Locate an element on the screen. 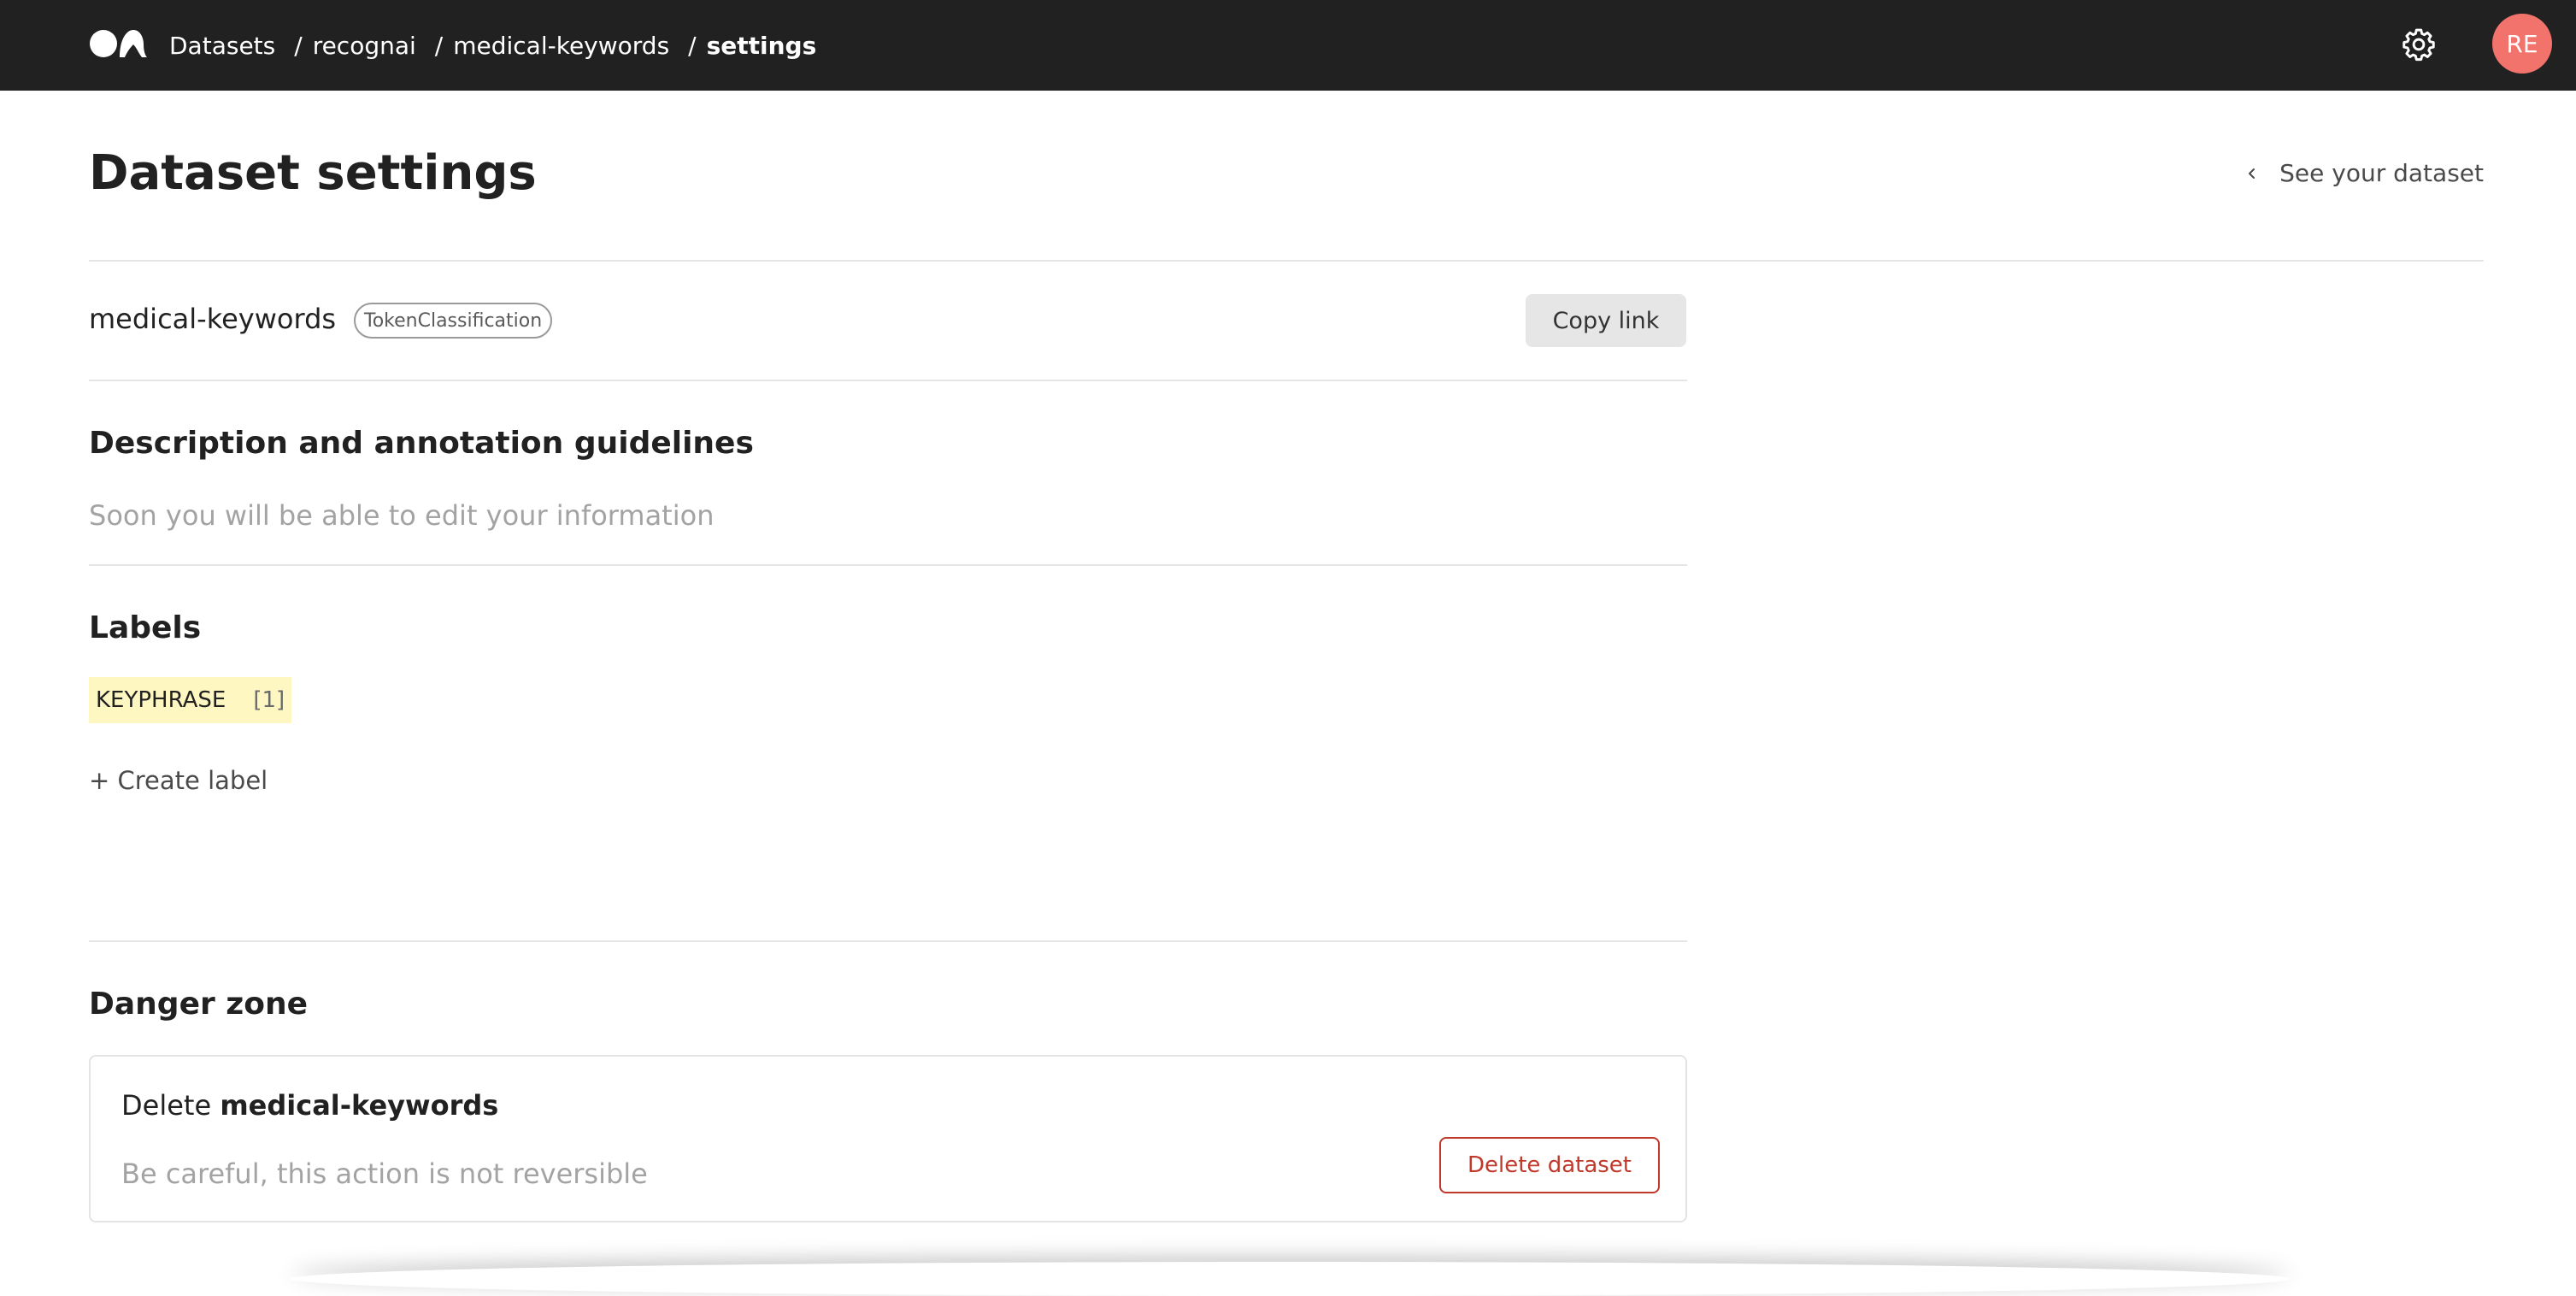 The image size is (2576, 1296). copy-link-button: Copy link is located at coordinates (1606, 320).